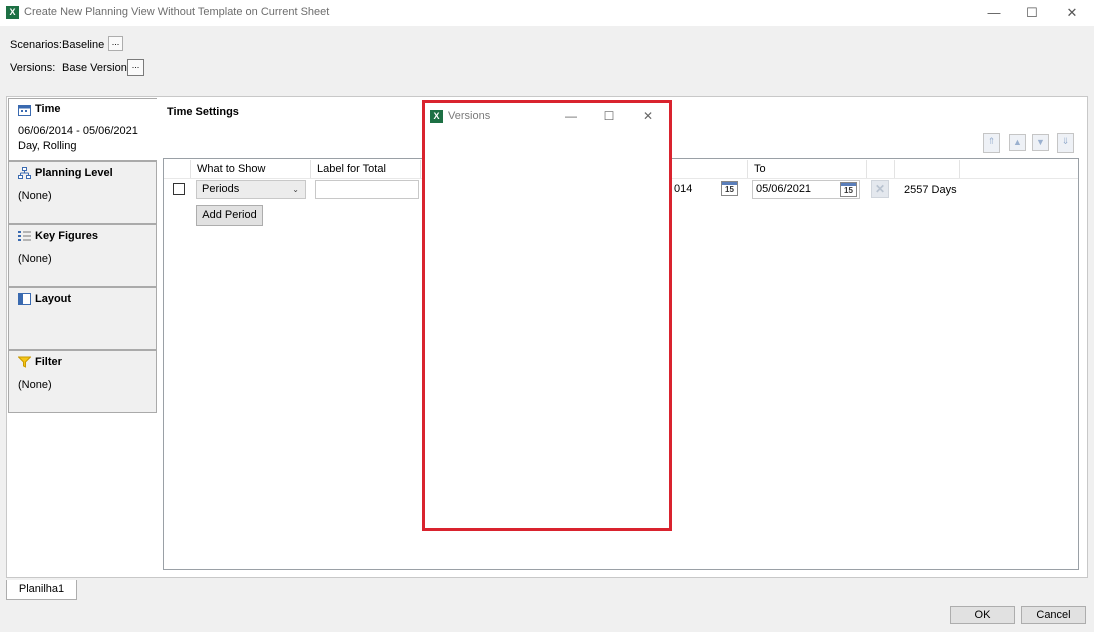 The image size is (1094, 632). What do you see at coordinates (24, 362) in the screenshot?
I see `filter-icon` at bounding box center [24, 362].